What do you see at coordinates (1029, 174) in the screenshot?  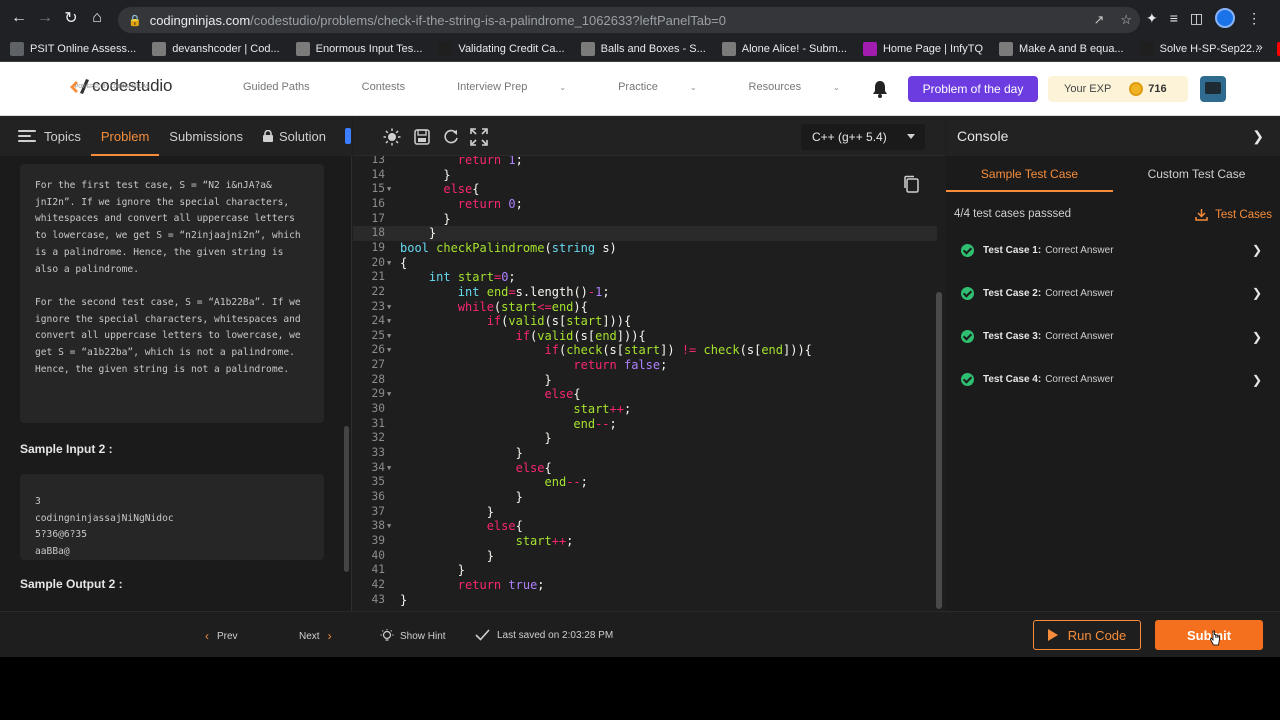 I see `tab-sample-test-case: Sample Test Case` at bounding box center [1029, 174].